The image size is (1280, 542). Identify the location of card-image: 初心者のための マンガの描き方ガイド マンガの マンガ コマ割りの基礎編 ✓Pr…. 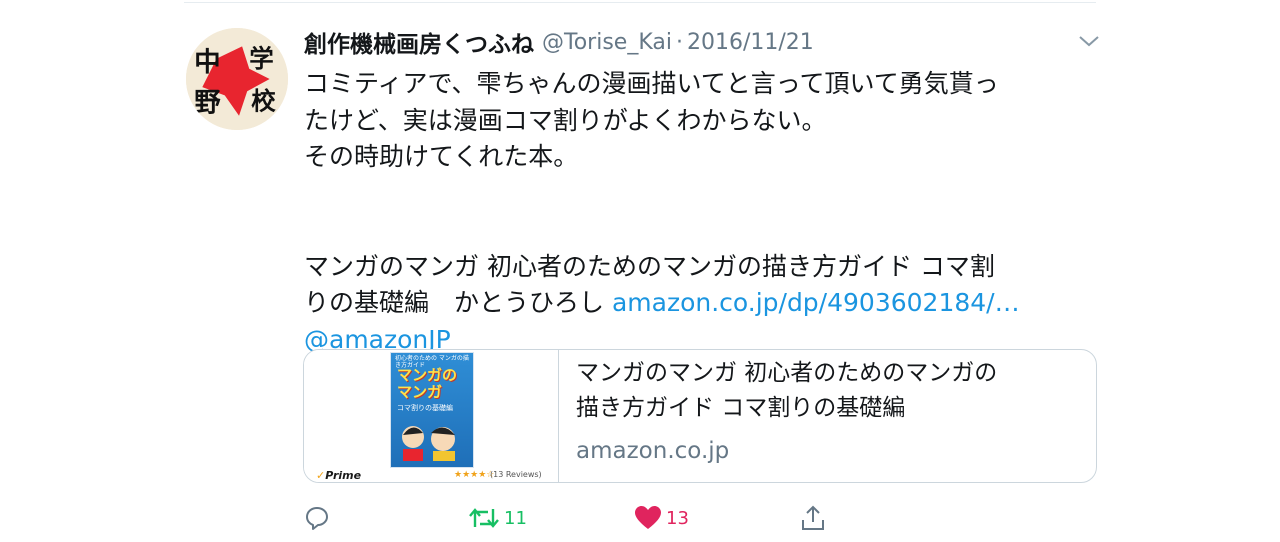
(431, 416).